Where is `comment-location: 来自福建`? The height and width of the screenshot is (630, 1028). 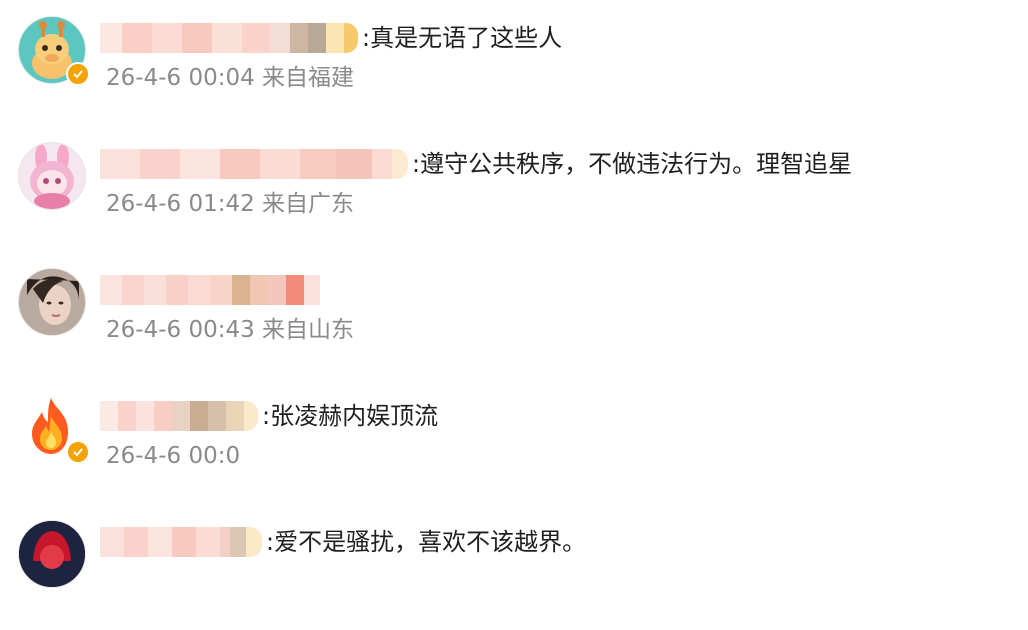
comment-location: 来自福建 is located at coordinates (308, 78).